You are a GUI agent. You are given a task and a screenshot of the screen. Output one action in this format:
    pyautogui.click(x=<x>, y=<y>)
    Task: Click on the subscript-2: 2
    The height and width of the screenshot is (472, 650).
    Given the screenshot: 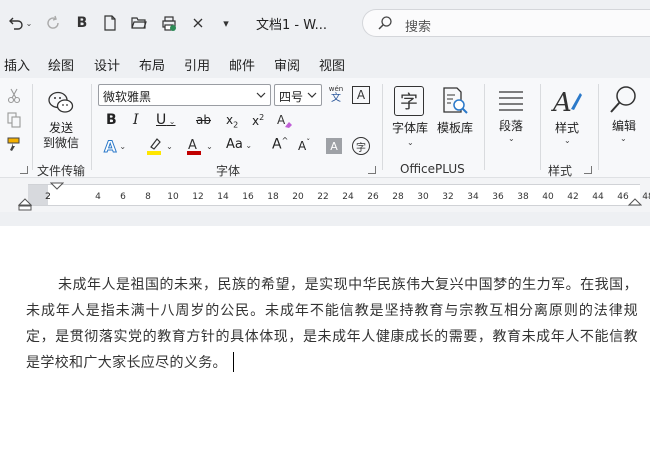 What is the action you would take?
    pyautogui.click(x=236, y=125)
    